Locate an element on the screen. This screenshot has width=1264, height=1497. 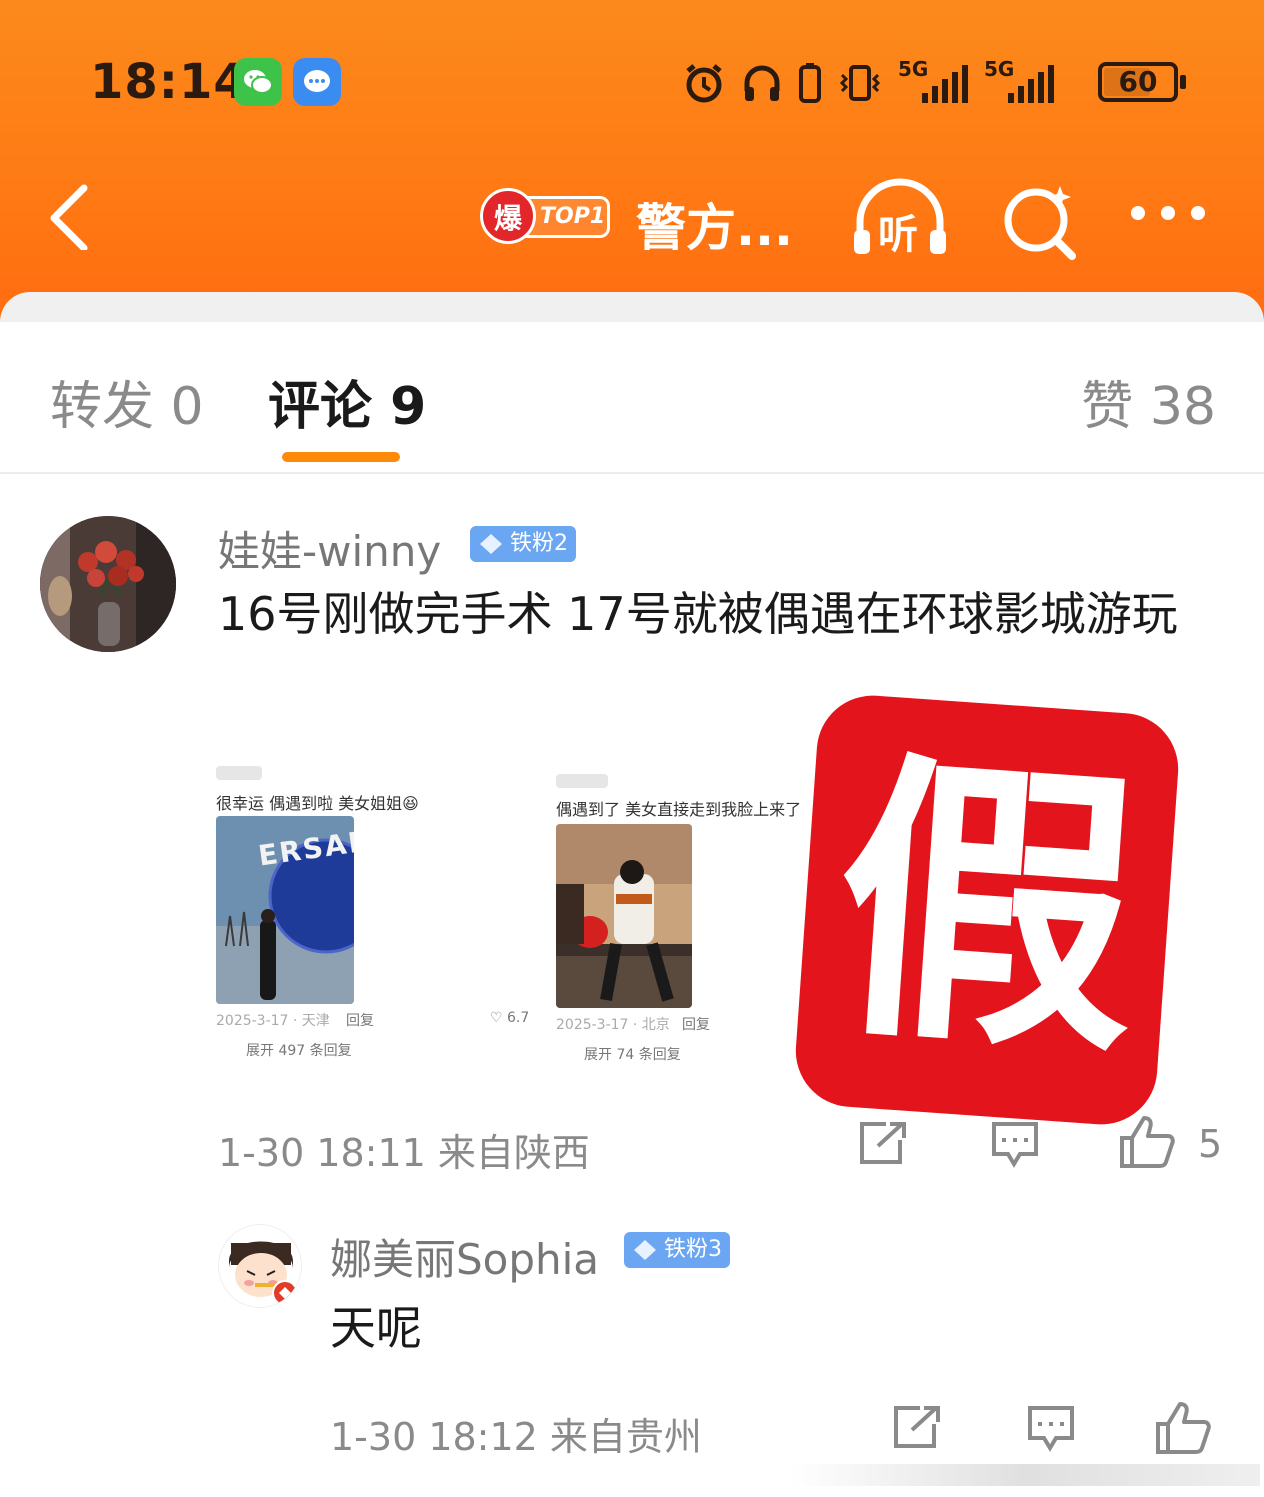
headphones-icon is located at coordinates (762, 83).